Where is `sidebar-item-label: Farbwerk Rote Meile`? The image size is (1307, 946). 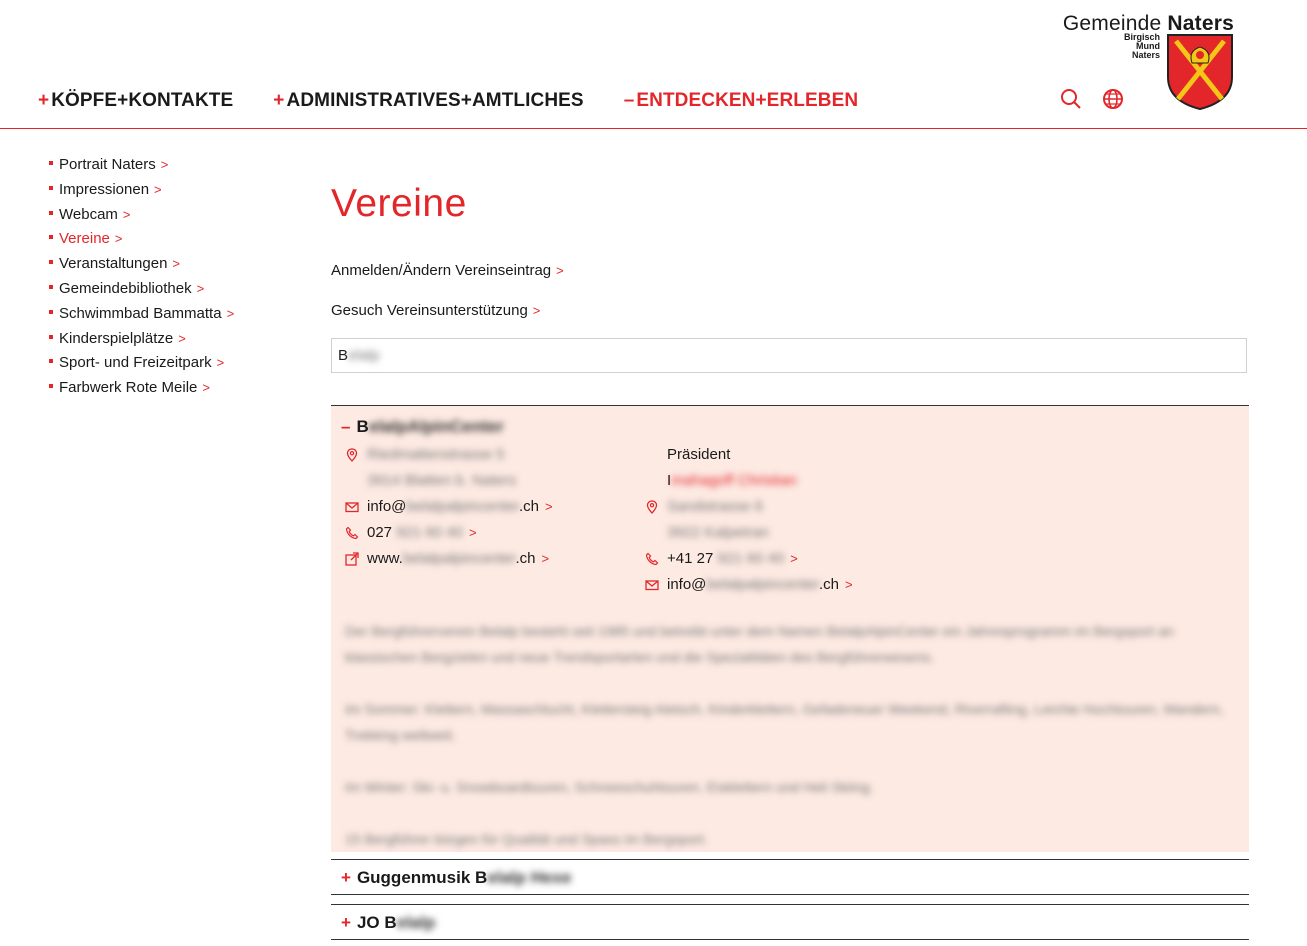 sidebar-item-label: Farbwerk Rote Meile is located at coordinates (128, 388).